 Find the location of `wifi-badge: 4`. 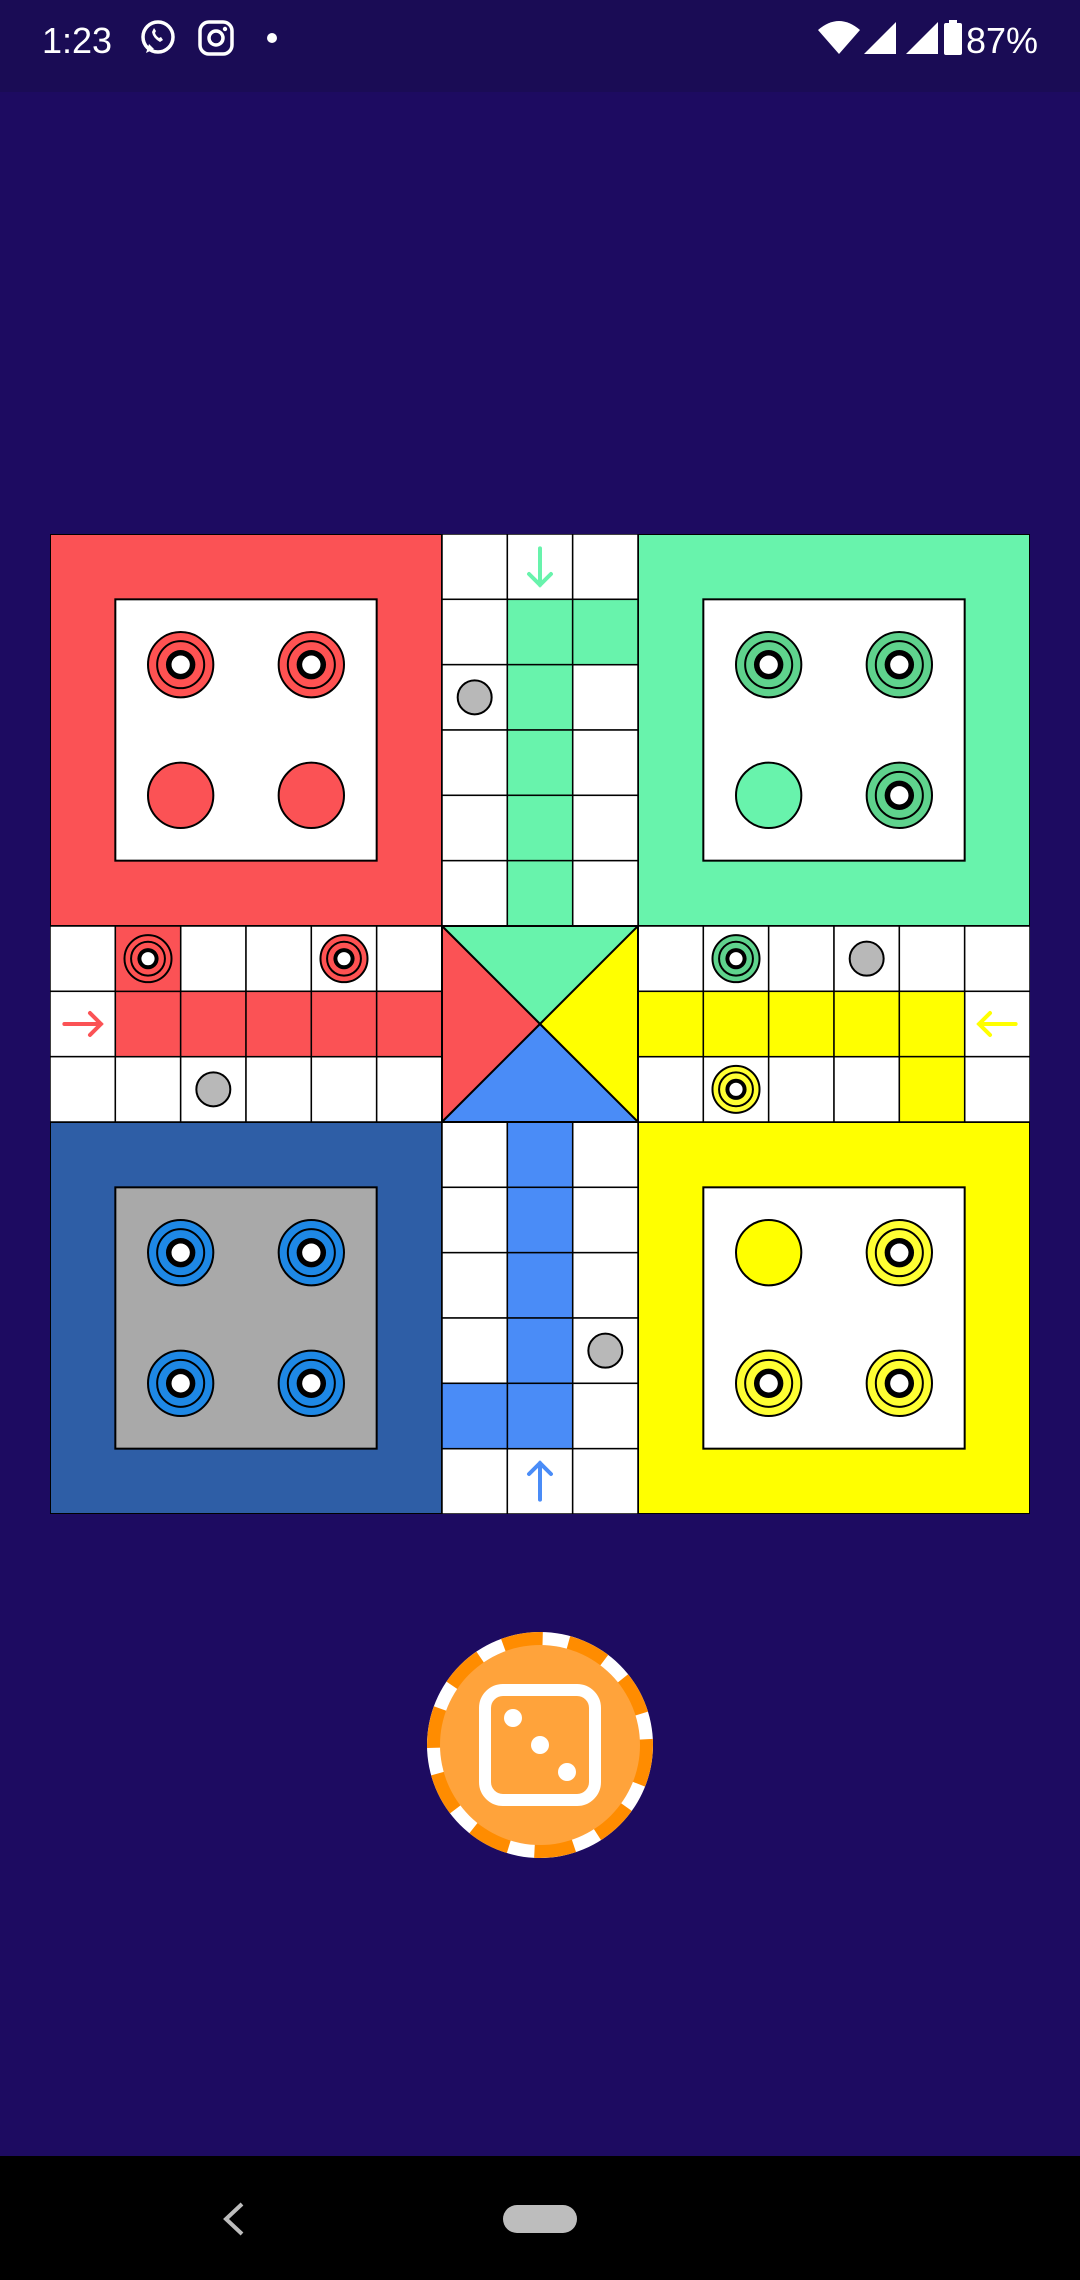

wifi-badge: 4 is located at coordinates (851, 48).